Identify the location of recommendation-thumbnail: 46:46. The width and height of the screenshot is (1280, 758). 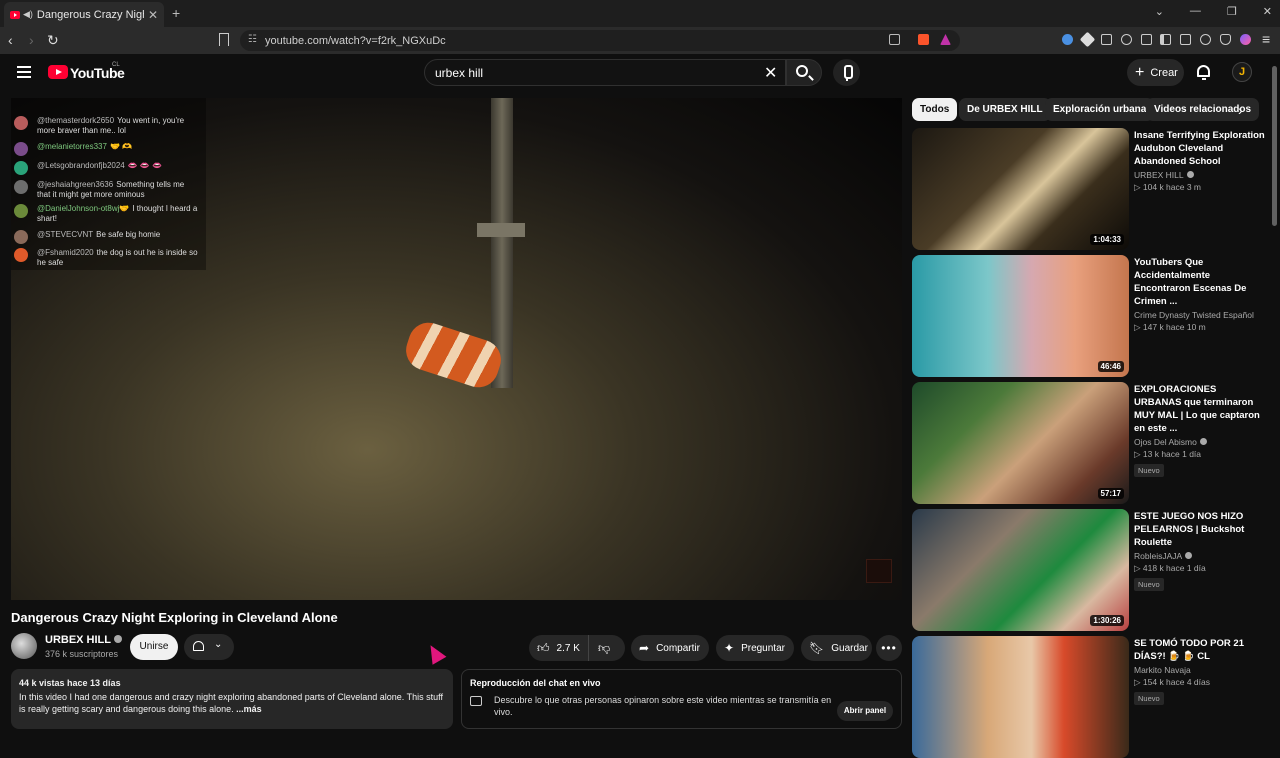
(1020, 316).